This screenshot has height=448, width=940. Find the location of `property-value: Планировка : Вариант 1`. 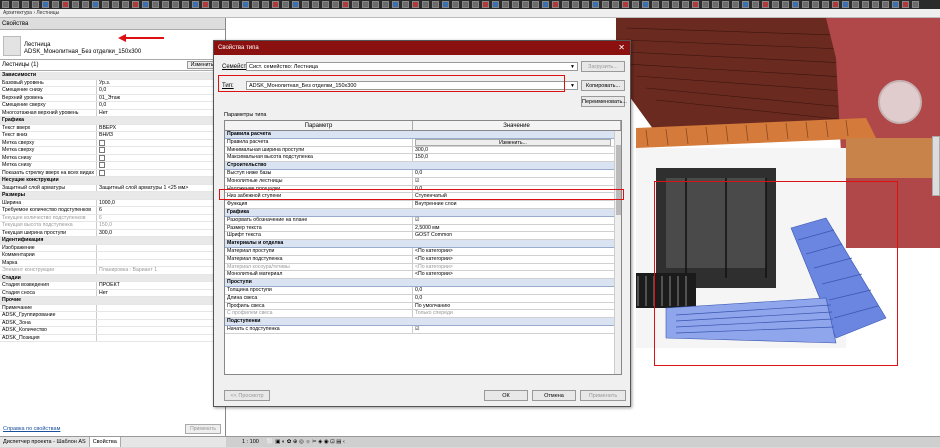

property-value: Планировка : Вариант 1 is located at coordinates (160, 270).